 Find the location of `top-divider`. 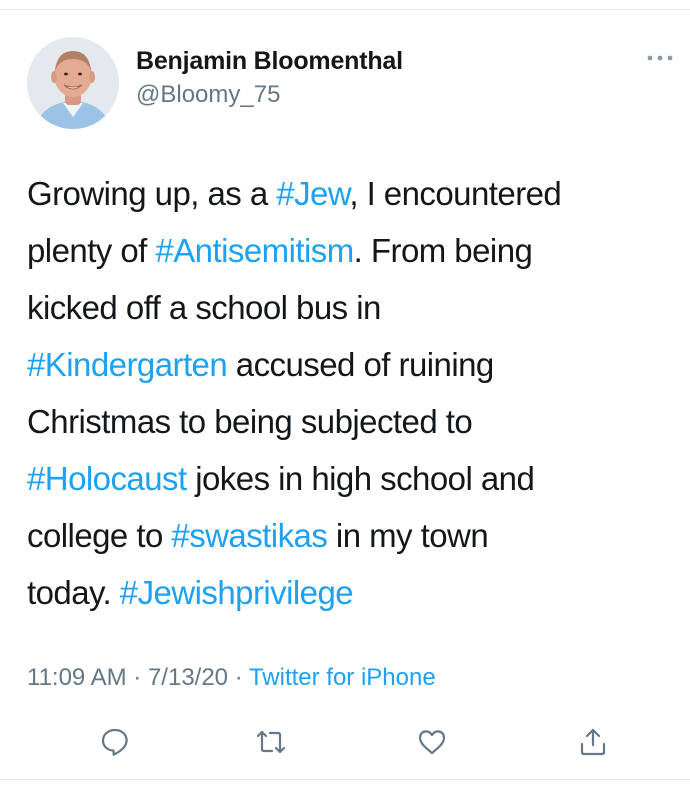

top-divider is located at coordinates (345, 9).